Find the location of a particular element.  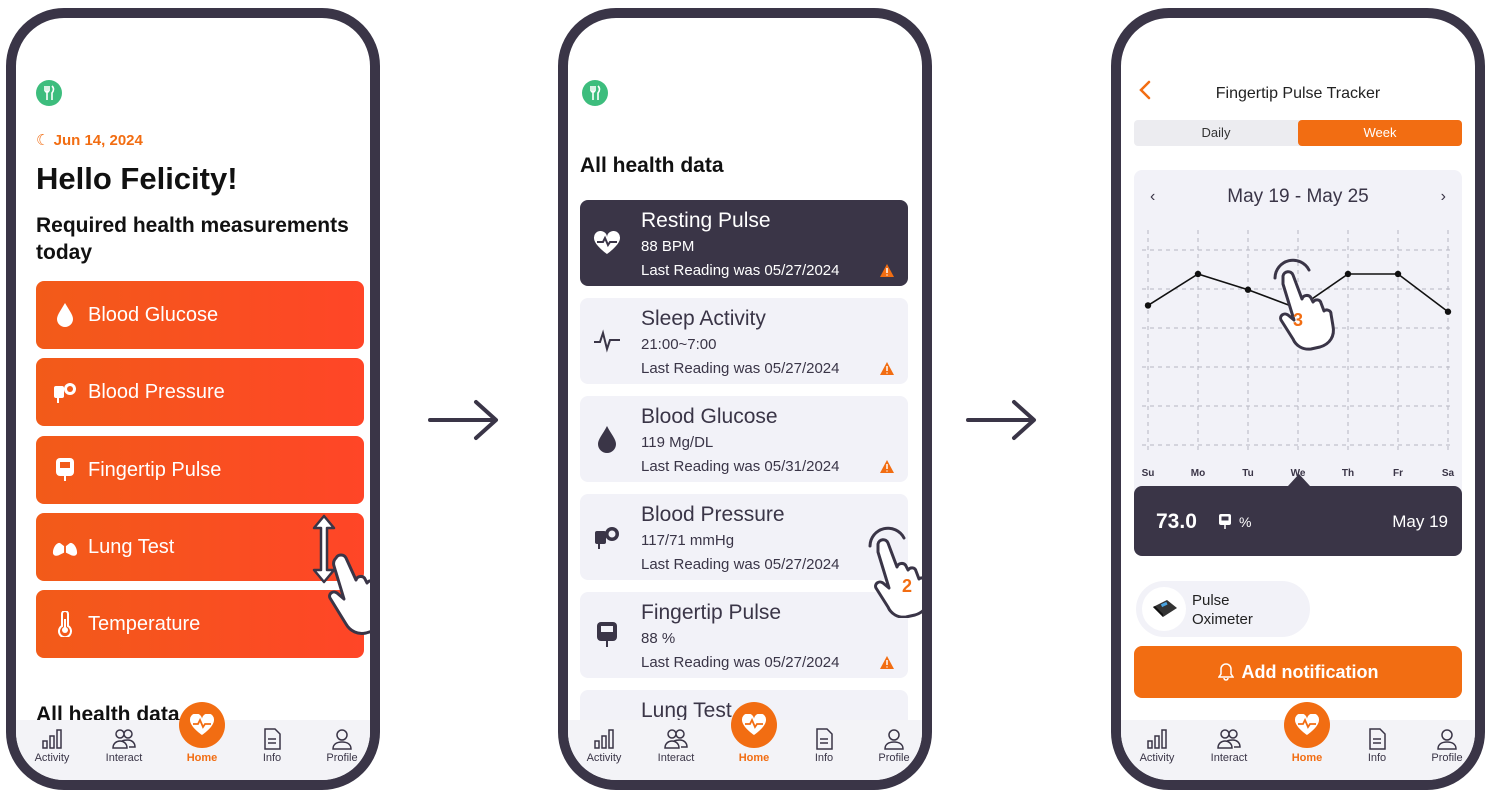

step-number-2: 2 is located at coordinates (907, 586).